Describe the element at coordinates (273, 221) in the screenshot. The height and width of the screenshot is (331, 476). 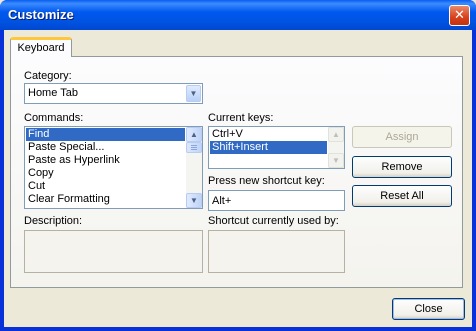
I see `used-by-label: Shortcut currently used by:` at that location.